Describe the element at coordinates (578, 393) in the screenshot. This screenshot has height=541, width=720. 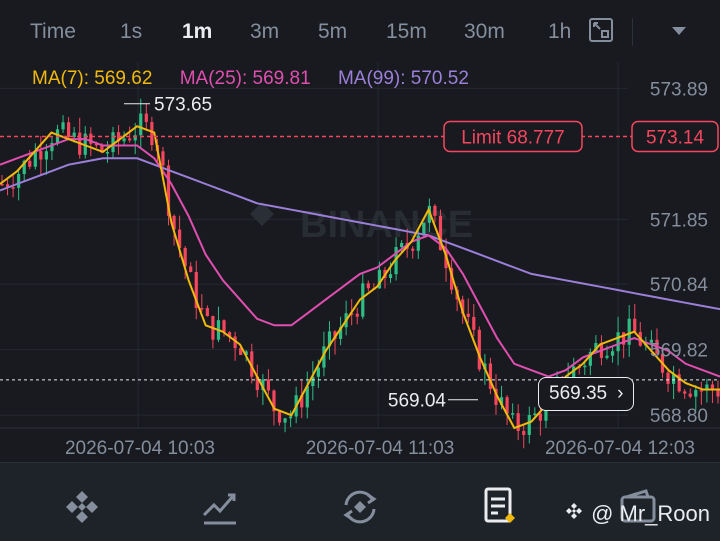
I see `current-price-value: 569.35` at that location.